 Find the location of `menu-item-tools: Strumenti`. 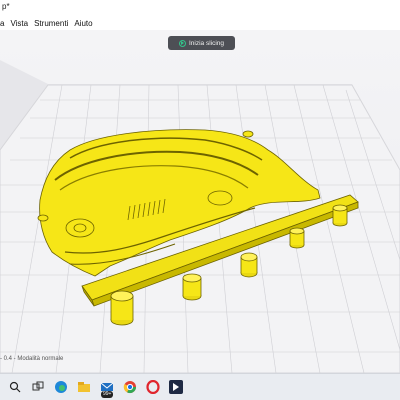

menu-item-tools: Strumenti is located at coordinates (51, 23).